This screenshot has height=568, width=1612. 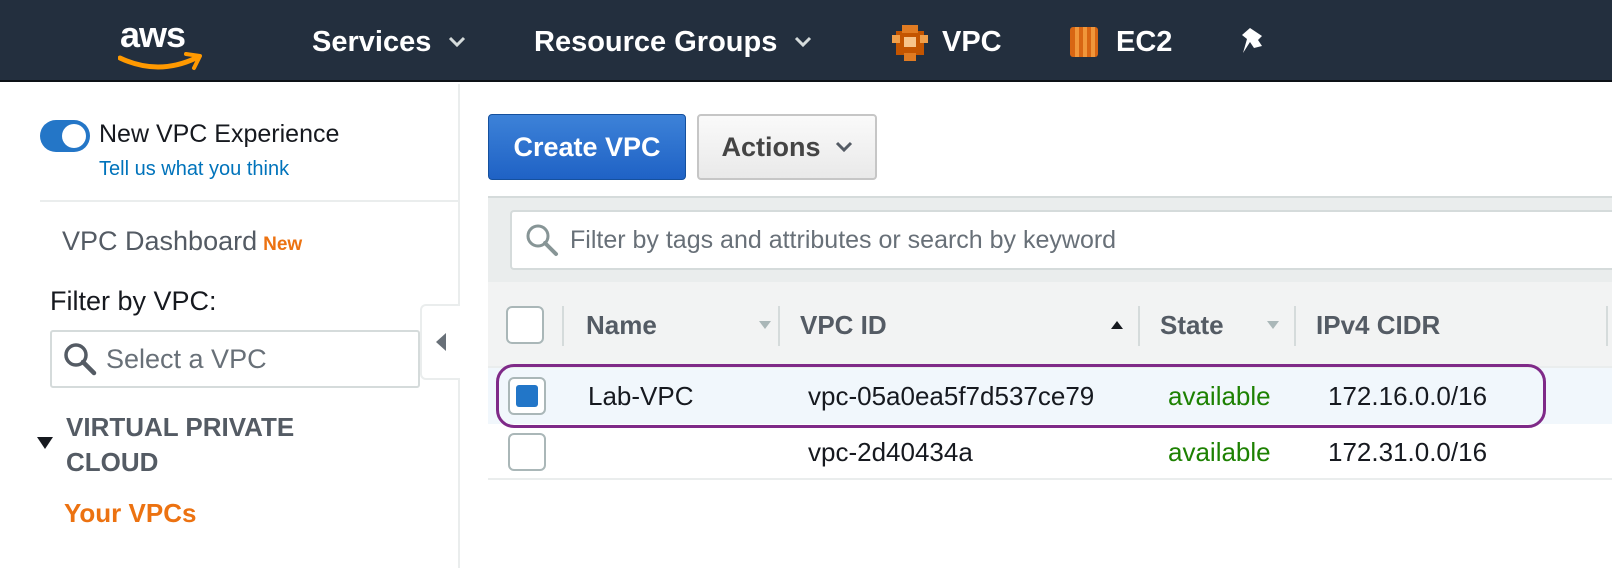 What do you see at coordinates (621, 325) in the screenshot?
I see `column-header-name: Name` at bounding box center [621, 325].